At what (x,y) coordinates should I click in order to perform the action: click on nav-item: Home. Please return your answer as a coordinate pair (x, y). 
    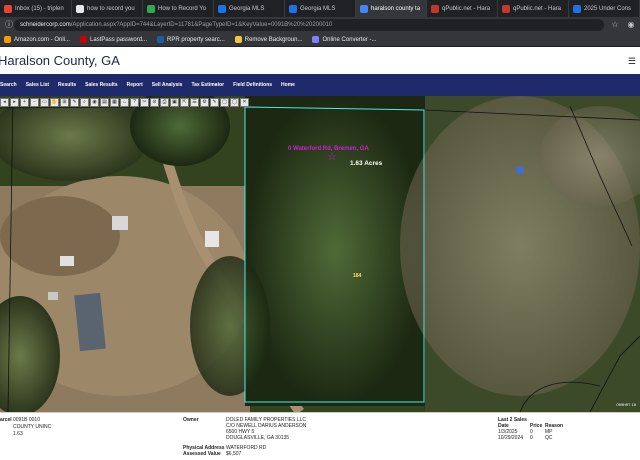
    Looking at the image, I should click on (288, 85).